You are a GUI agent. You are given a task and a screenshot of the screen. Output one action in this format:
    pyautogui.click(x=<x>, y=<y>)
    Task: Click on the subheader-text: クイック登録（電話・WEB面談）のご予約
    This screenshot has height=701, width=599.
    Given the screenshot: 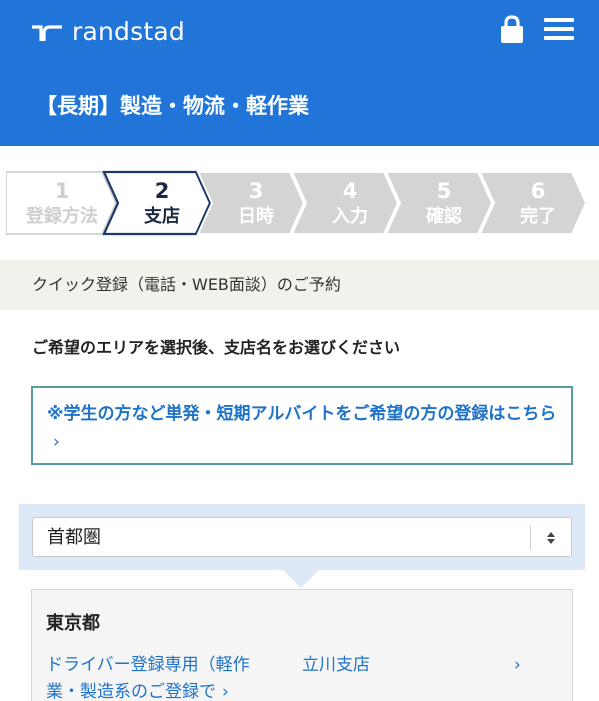 What is the action you would take?
    pyautogui.click(x=186, y=284)
    